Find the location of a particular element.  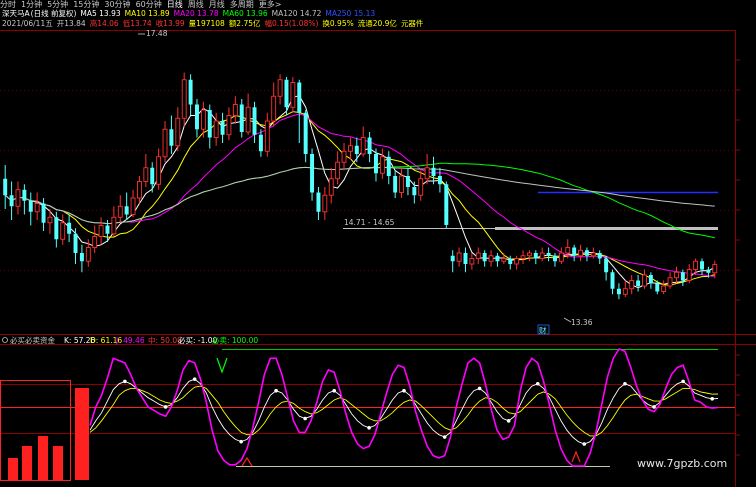

low-price-pointer is located at coordinates (567, 320).